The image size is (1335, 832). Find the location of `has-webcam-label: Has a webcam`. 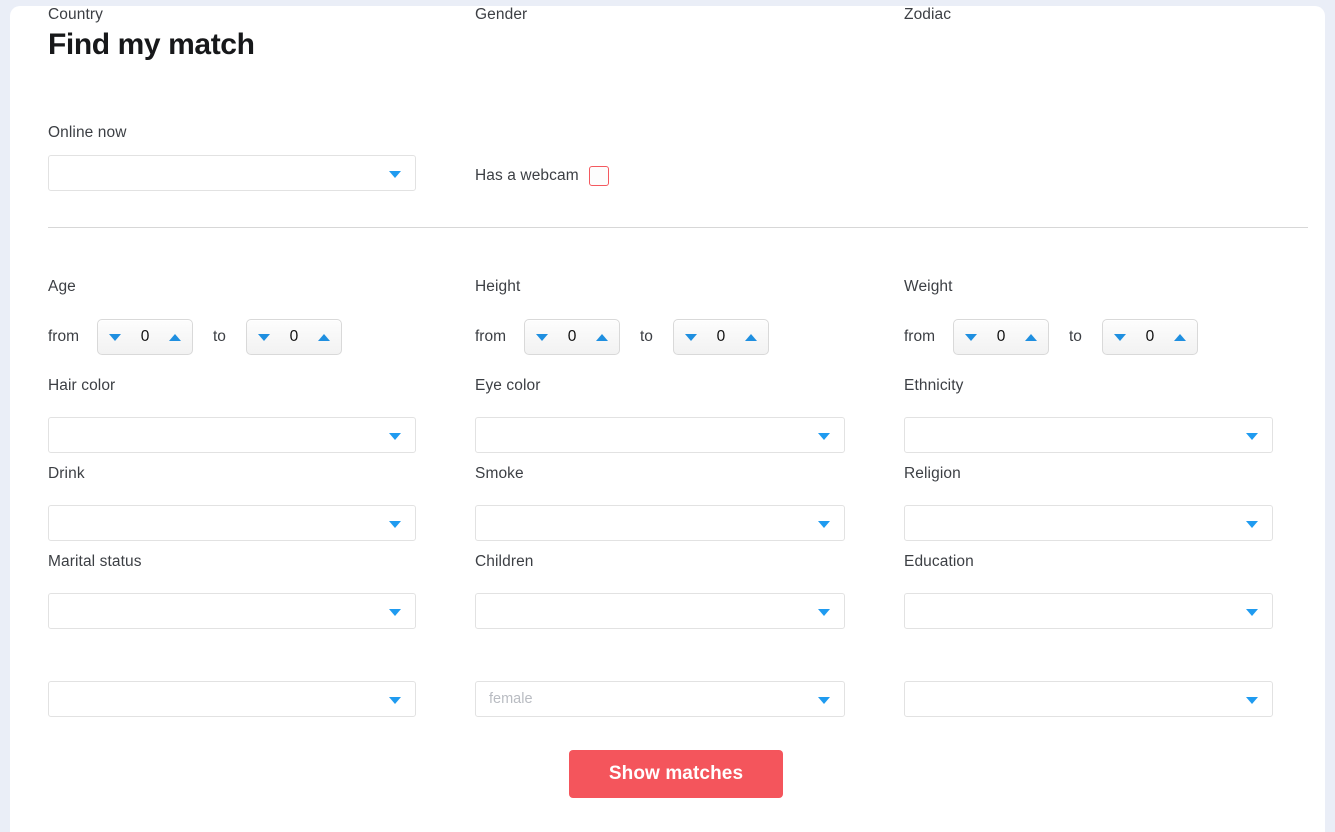

has-webcam-label: Has a webcam is located at coordinates (527, 175).